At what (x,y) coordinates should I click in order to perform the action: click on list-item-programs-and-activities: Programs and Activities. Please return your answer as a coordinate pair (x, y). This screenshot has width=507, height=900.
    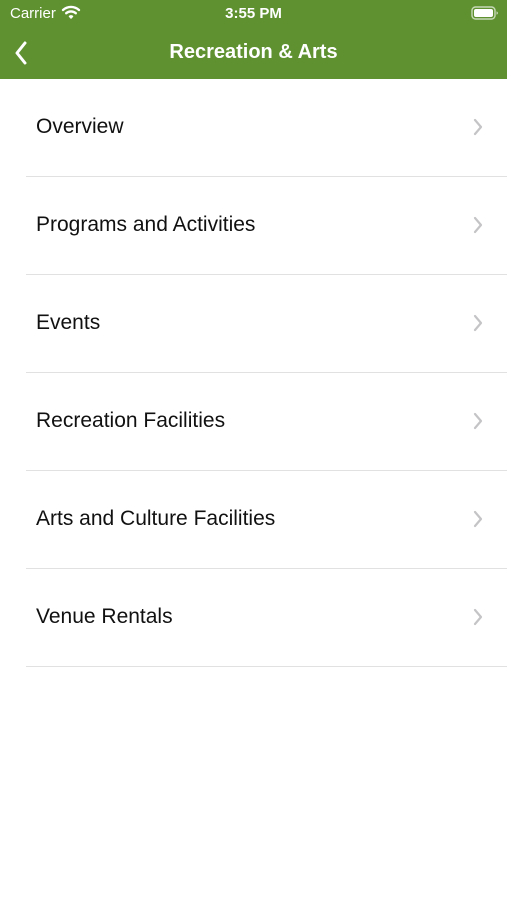
    Looking at the image, I should click on (266, 226).